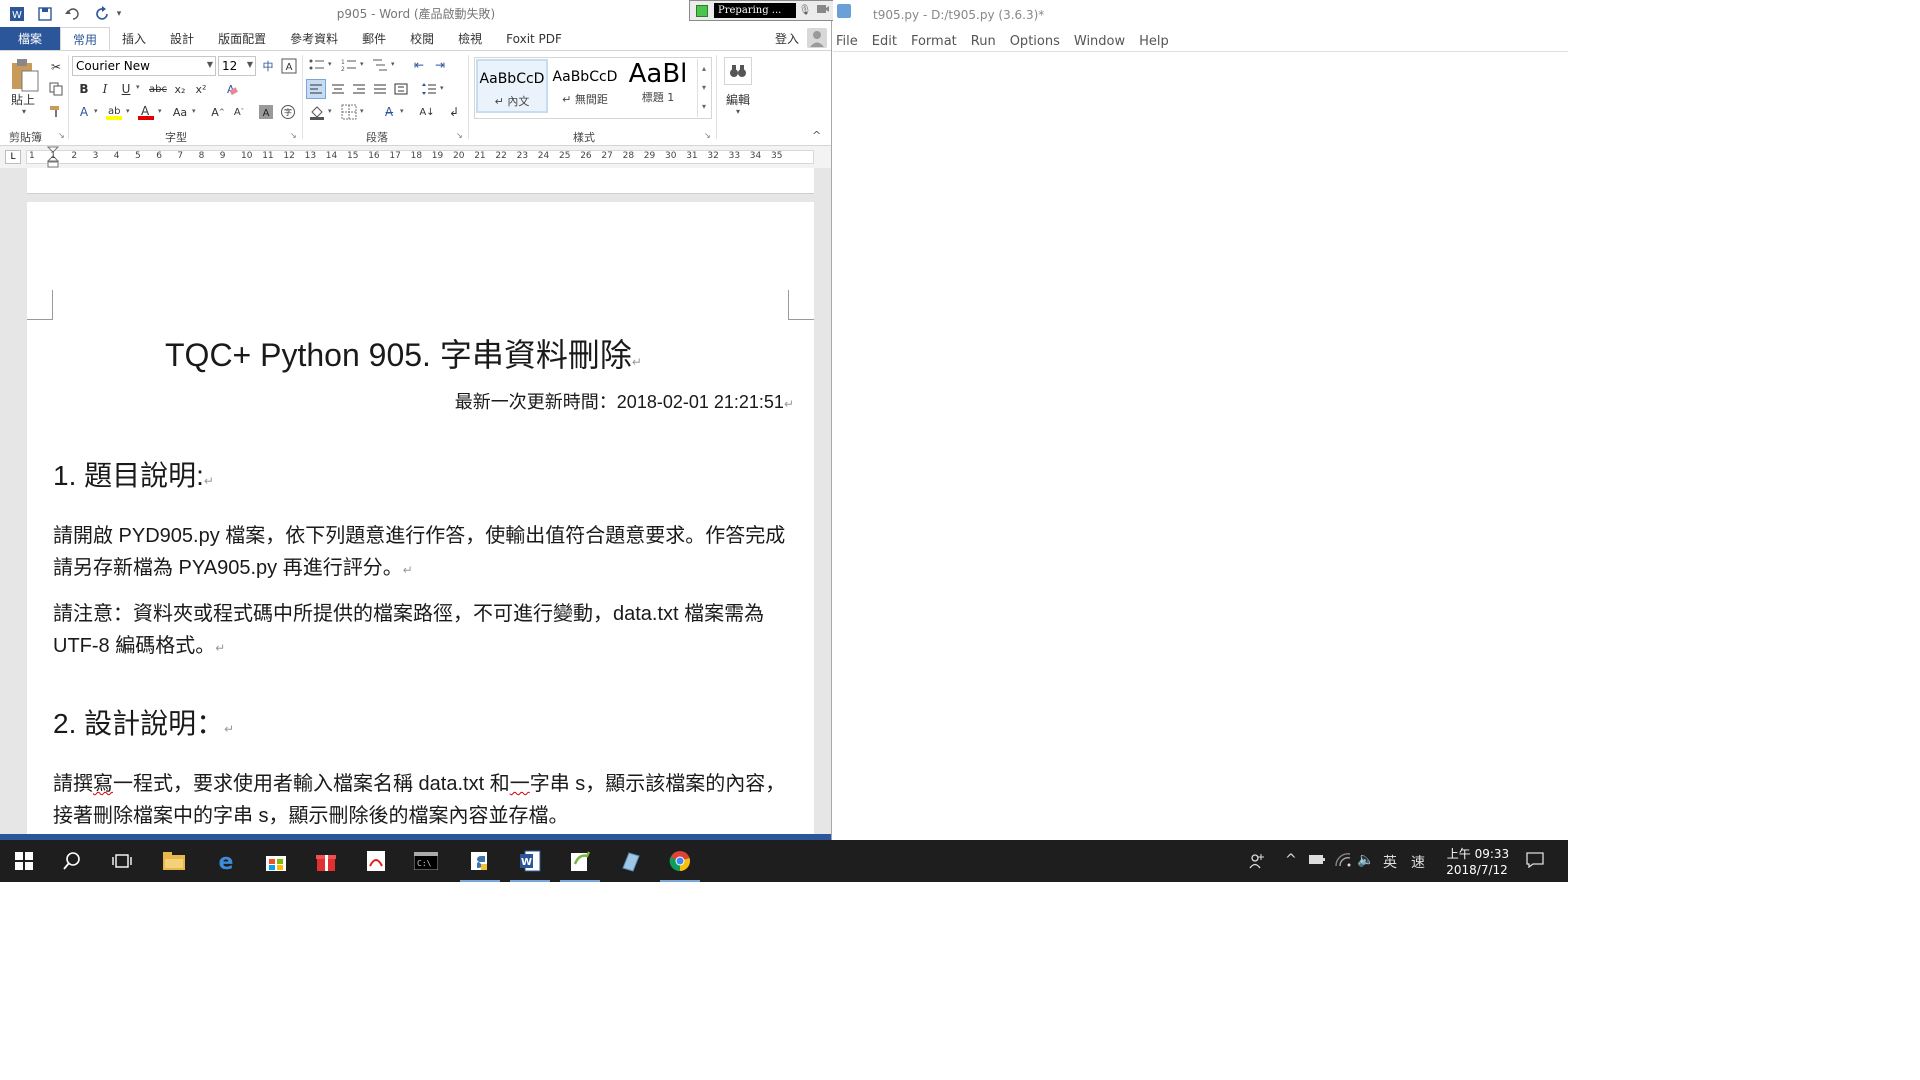 Image resolution: width=1920 pixels, height=1080 pixels. What do you see at coordinates (380, 89) in the screenshot?
I see `justify-icon` at bounding box center [380, 89].